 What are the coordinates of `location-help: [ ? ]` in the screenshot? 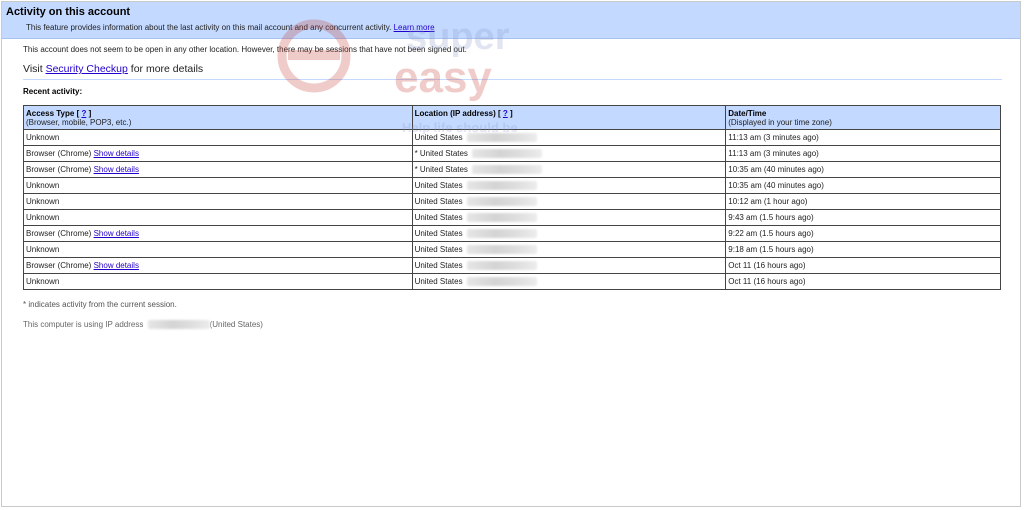 It's located at (505, 113).